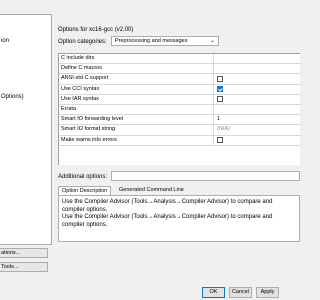 Image resolution: width=320 pixels, height=300 pixels. What do you see at coordinates (136, 59) in the screenshot?
I see `option-name: C include dirs` at bounding box center [136, 59].